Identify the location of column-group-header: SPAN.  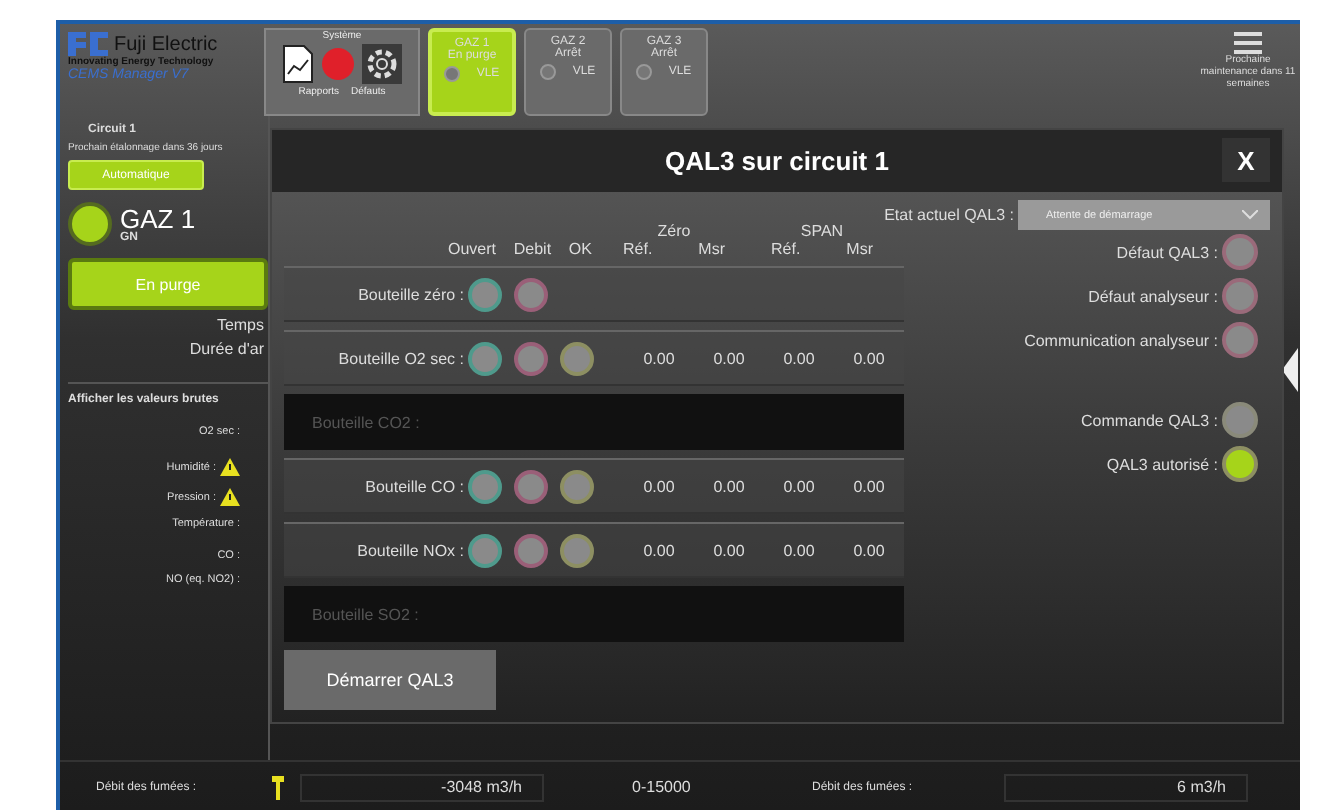
(822, 231).